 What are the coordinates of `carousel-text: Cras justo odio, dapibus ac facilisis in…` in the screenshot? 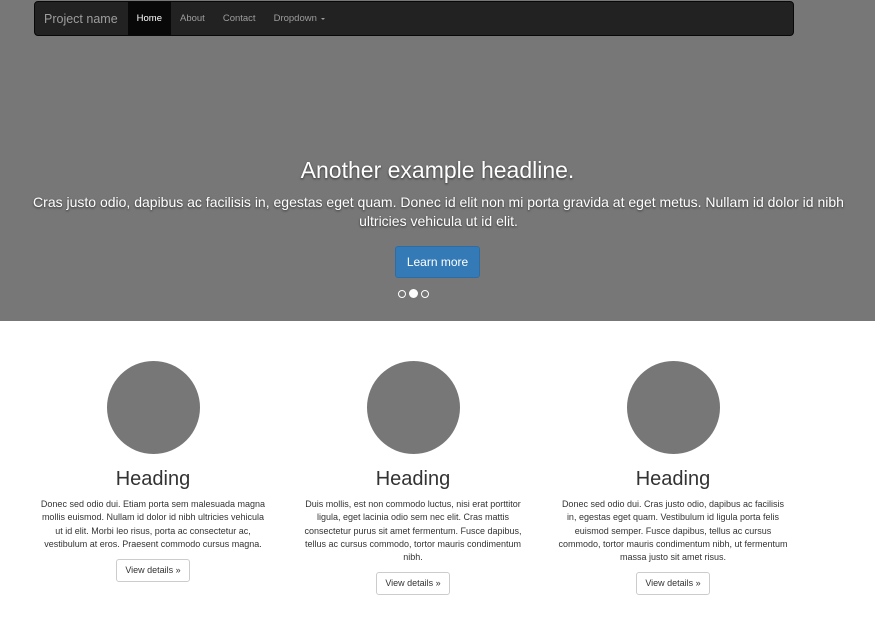 It's located at (438, 211).